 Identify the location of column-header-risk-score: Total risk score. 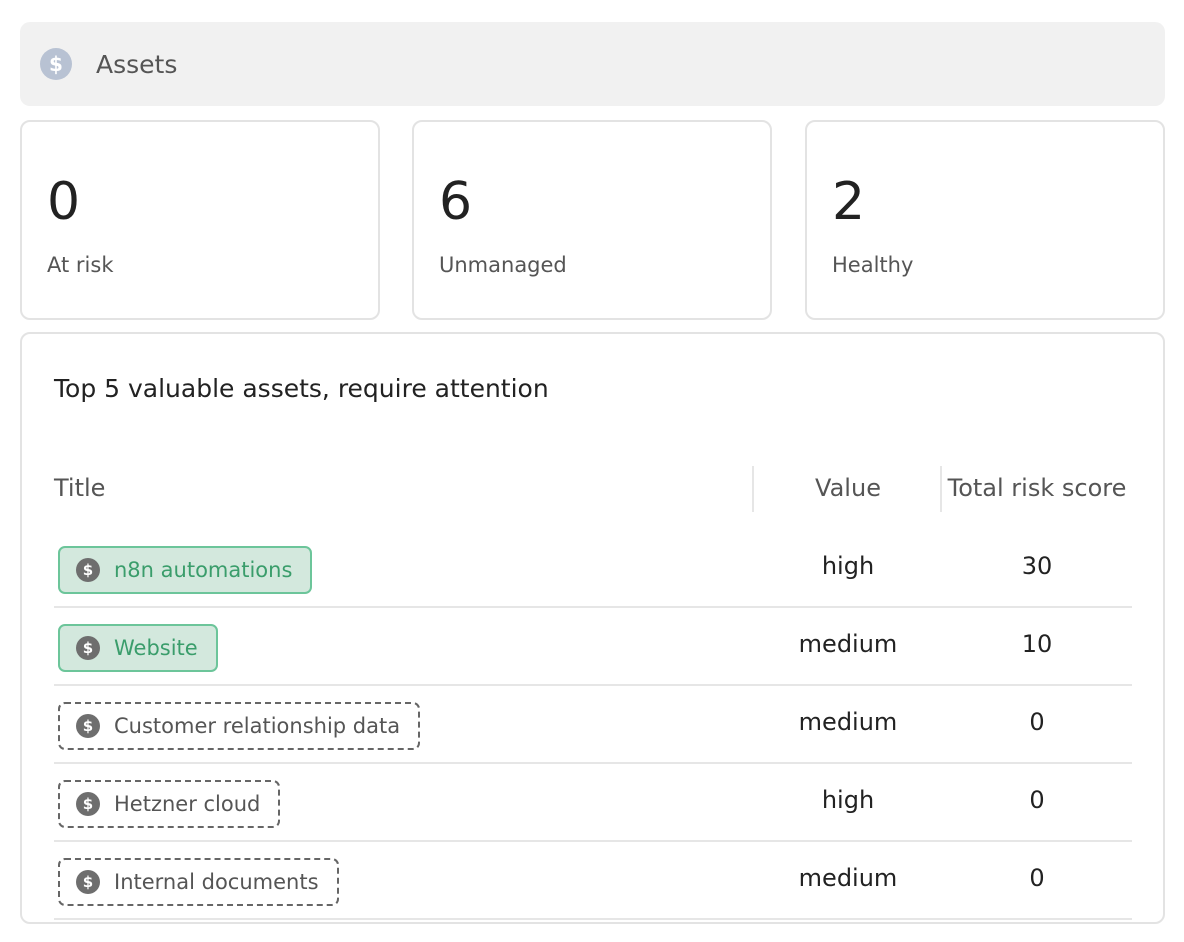
(1037, 488).